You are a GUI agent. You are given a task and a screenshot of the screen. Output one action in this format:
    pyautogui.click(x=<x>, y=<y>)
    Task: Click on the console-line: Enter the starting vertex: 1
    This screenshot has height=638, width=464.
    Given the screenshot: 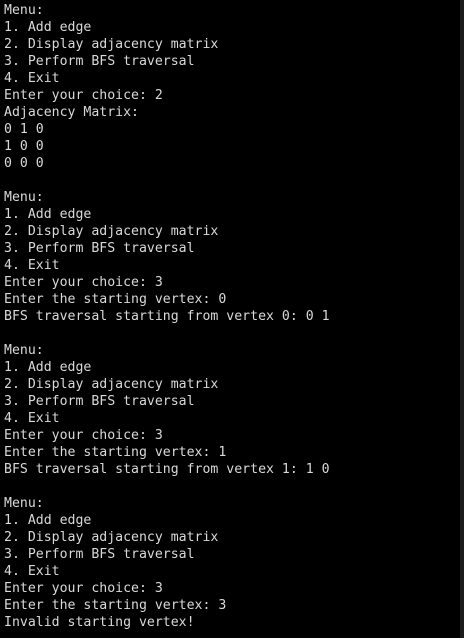 What is the action you would take?
    pyautogui.click(x=115, y=452)
    